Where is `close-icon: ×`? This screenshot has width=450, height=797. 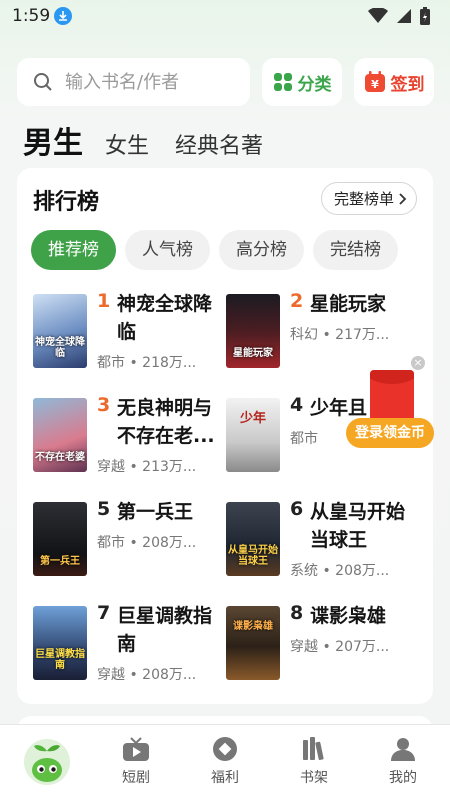
close-icon: × is located at coordinates (418, 363).